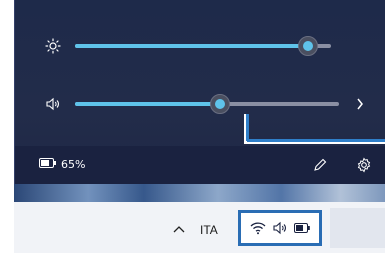 The height and width of the screenshot is (253, 385). Describe the element at coordinates (191, 46) in the screenshot. I see `brightness-slider-fill` at that location.